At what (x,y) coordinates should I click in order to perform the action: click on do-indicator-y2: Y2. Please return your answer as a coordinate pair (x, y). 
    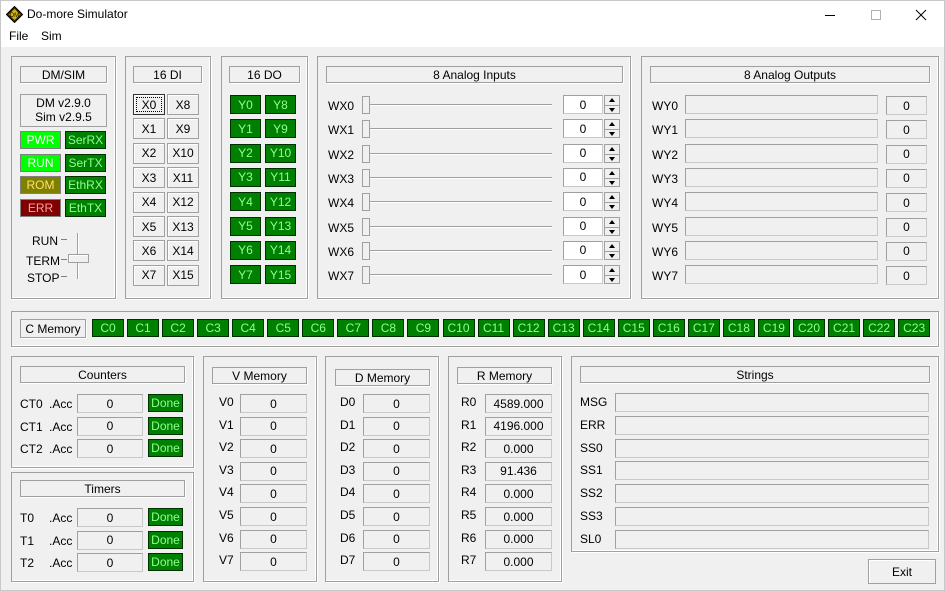
    Looking at the image, I should click on (245, 153).